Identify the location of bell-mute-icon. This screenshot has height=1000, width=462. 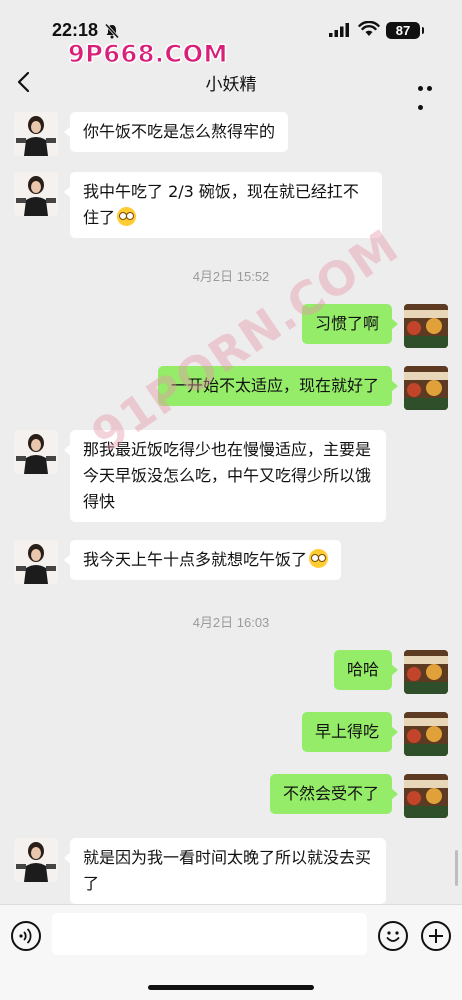
(112, 31).